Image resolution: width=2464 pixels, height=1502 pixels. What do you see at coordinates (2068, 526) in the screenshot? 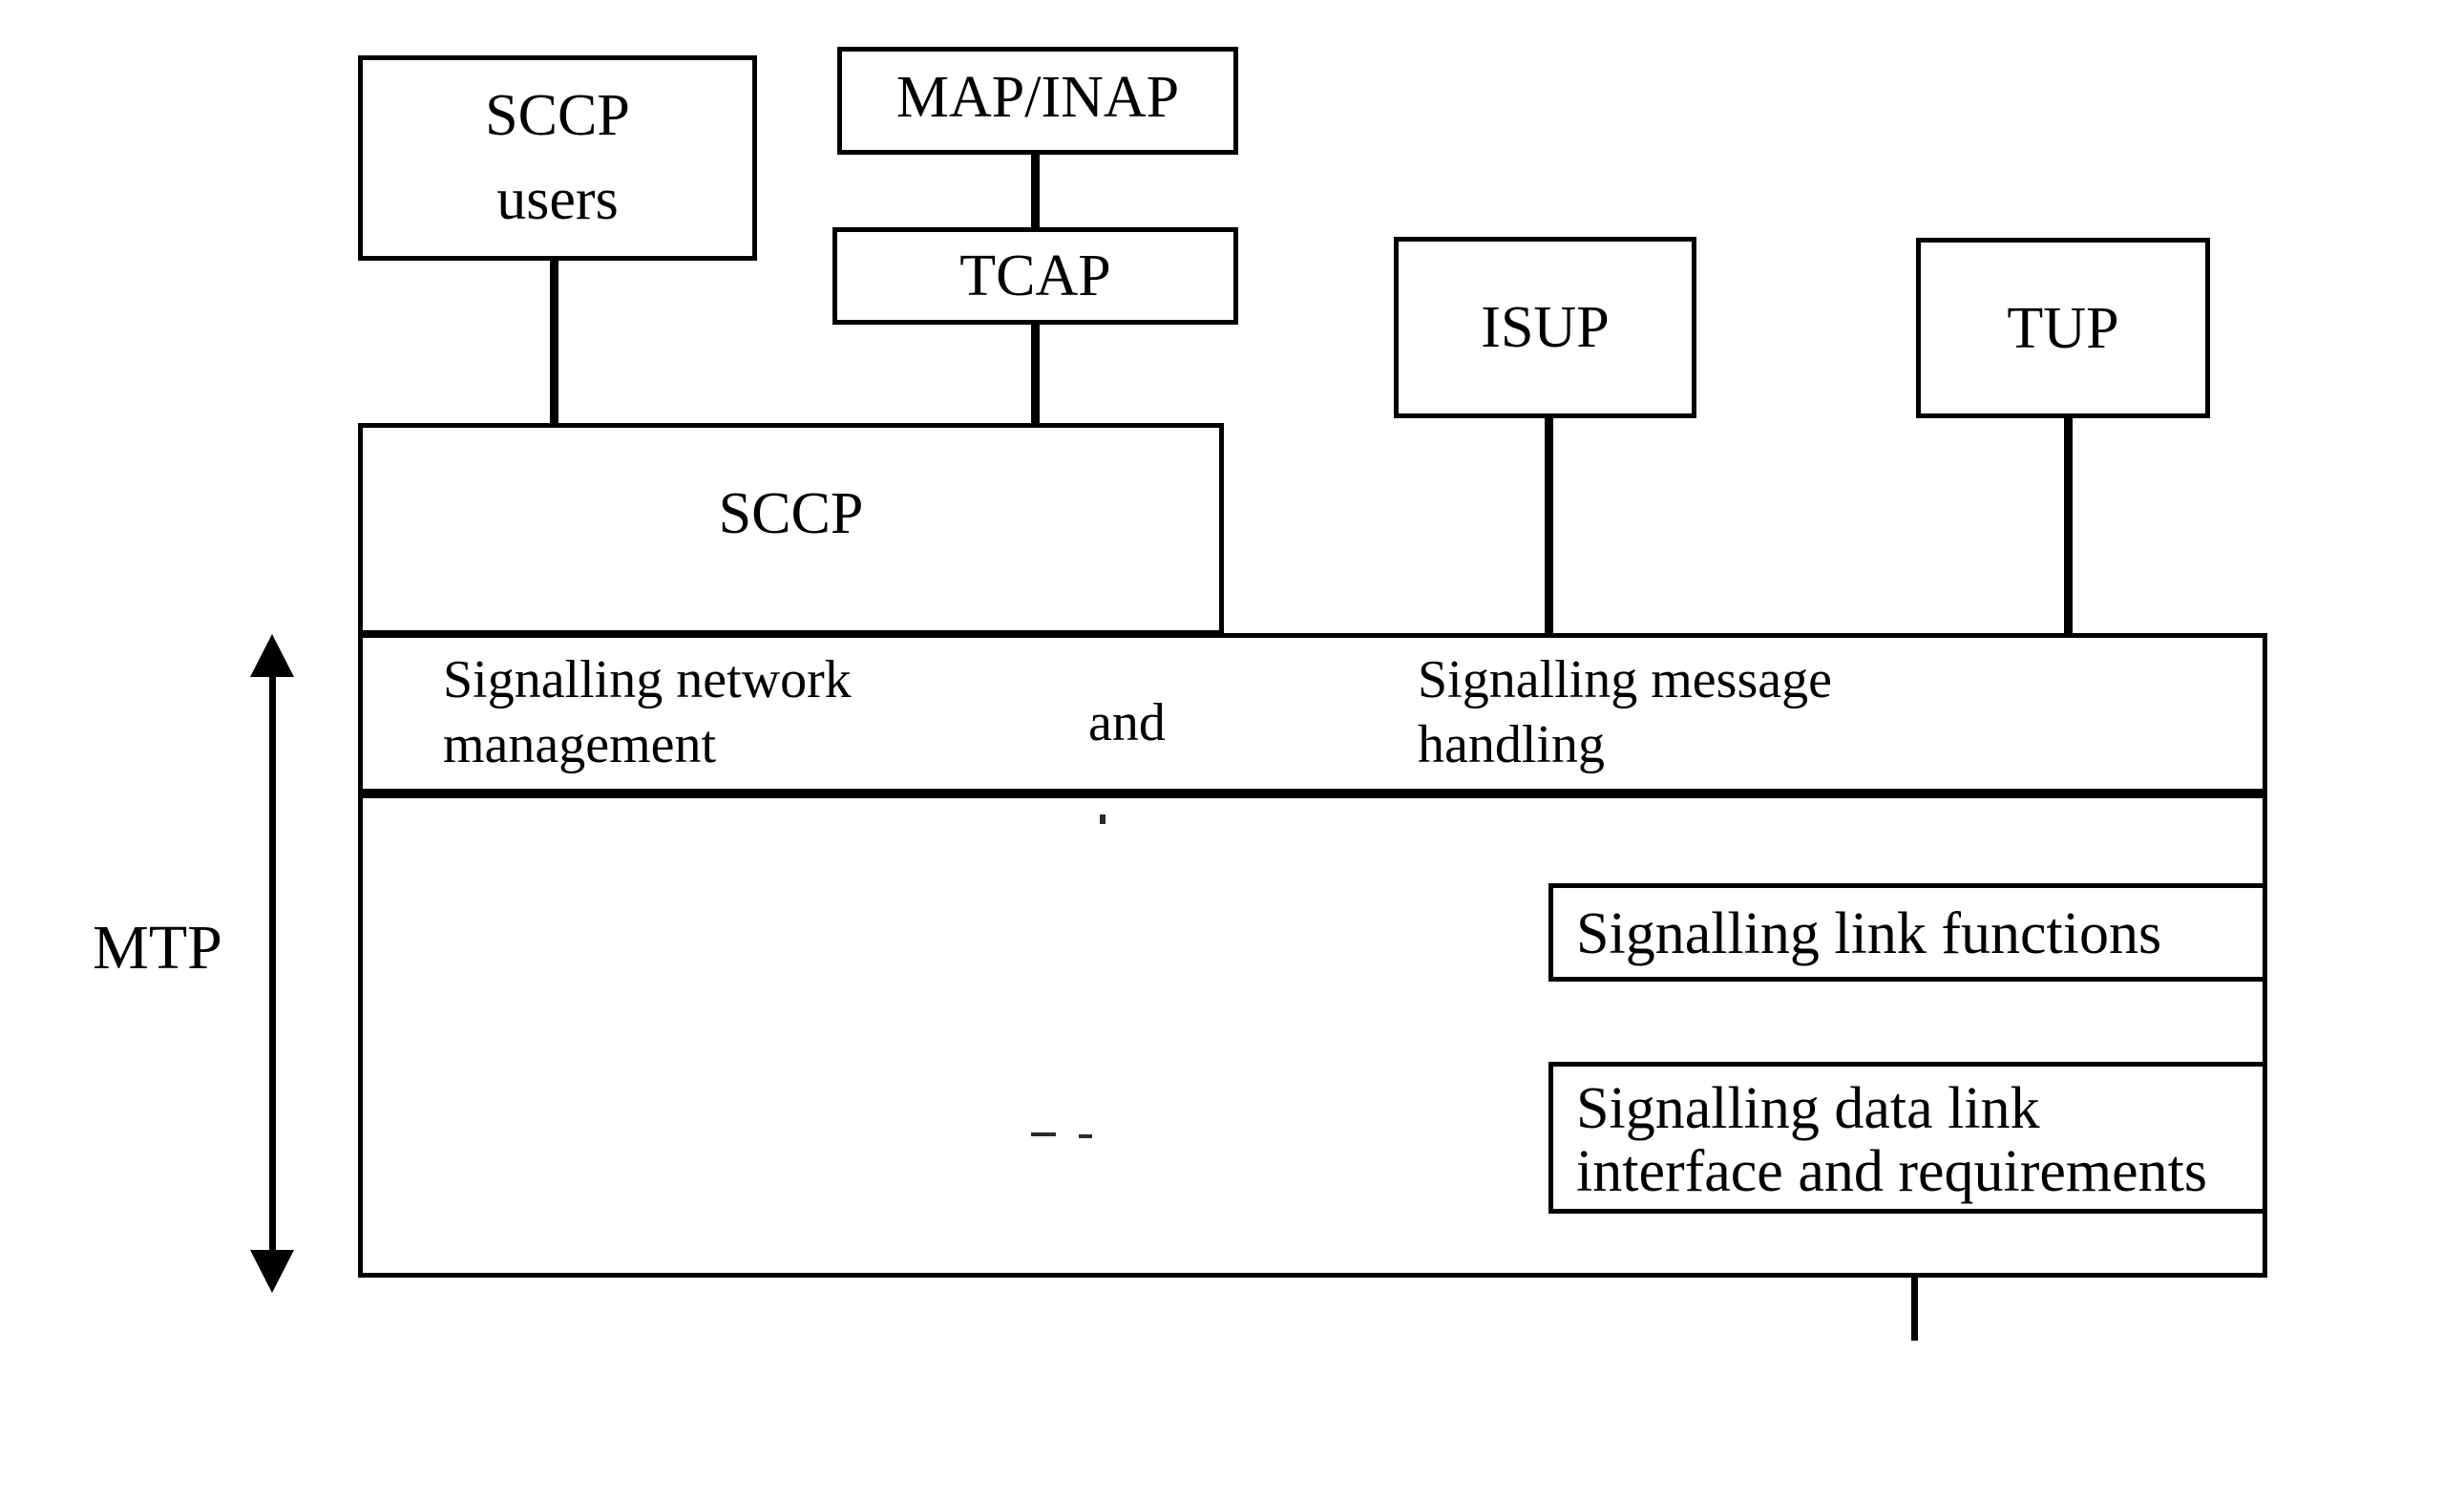
I see `connector-tup-to-mtp` at bounding box center [2068, 526].